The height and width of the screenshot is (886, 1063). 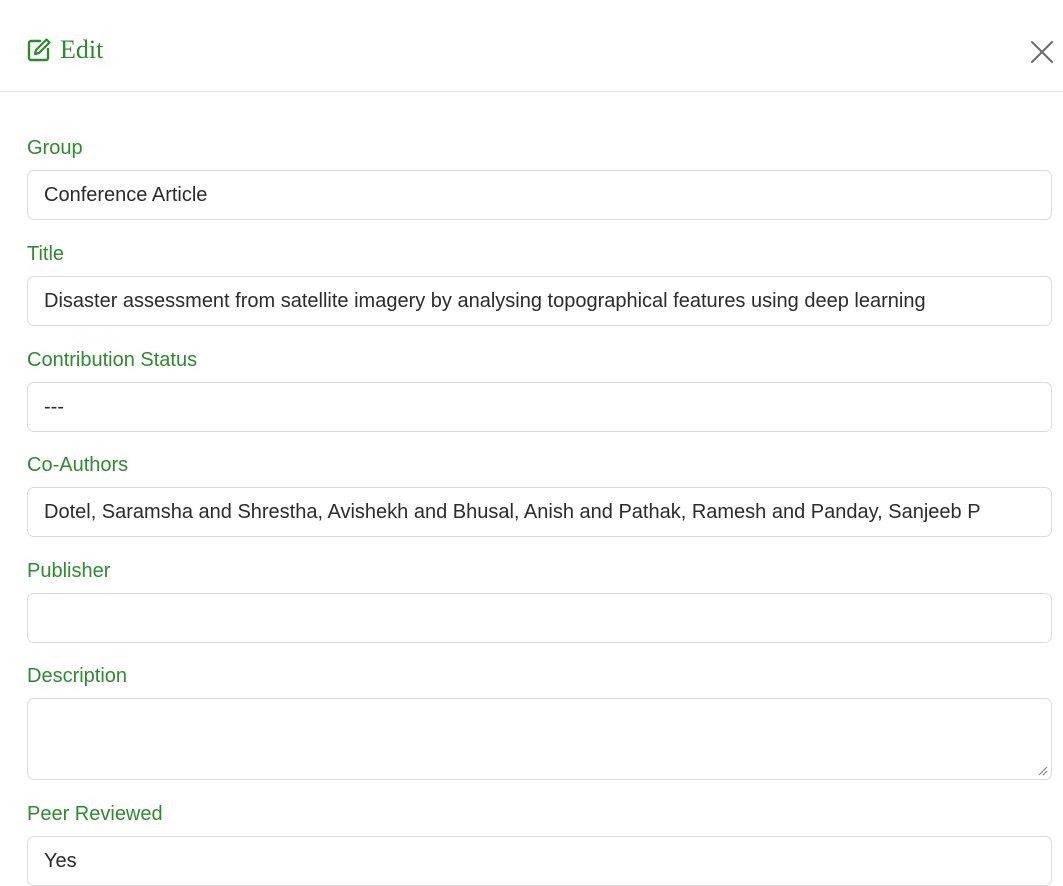 What do you see at coordinates (82, 49) in the screenshot?
I see `modal-title-text: Edit` at bounding box center [82, 49].